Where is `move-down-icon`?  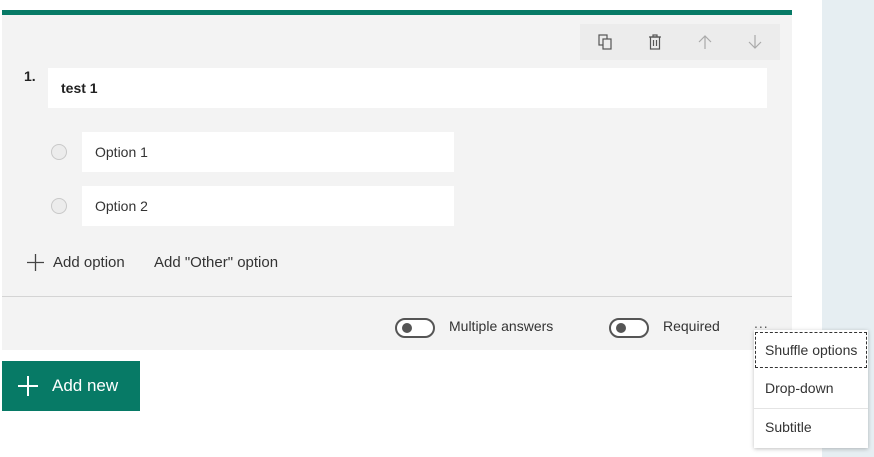 move-down-icon is located at coordinates (755, 42).